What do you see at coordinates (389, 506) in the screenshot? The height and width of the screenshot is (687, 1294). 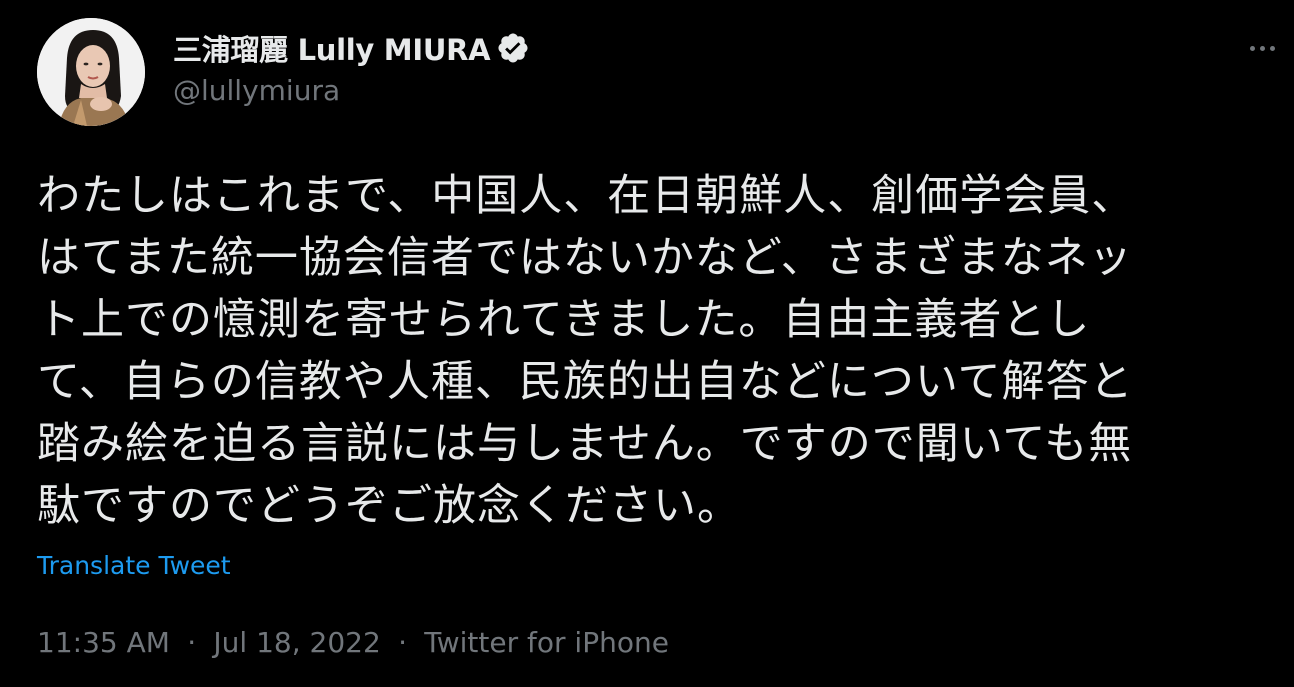 I see `tweet-text-line: 駄ですのでどうぞご放念ください。` at bounding box center [389, 506].